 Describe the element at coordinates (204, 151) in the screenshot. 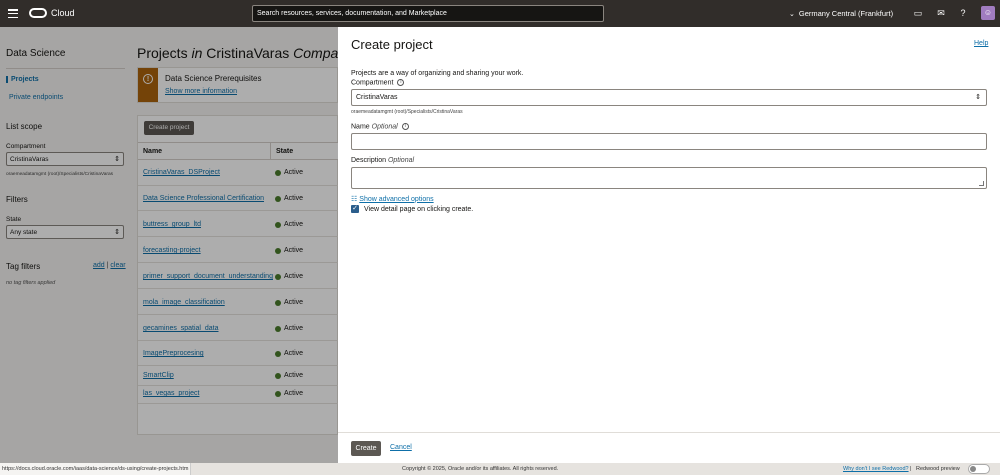

I see `column-header-name: Name` at that location.